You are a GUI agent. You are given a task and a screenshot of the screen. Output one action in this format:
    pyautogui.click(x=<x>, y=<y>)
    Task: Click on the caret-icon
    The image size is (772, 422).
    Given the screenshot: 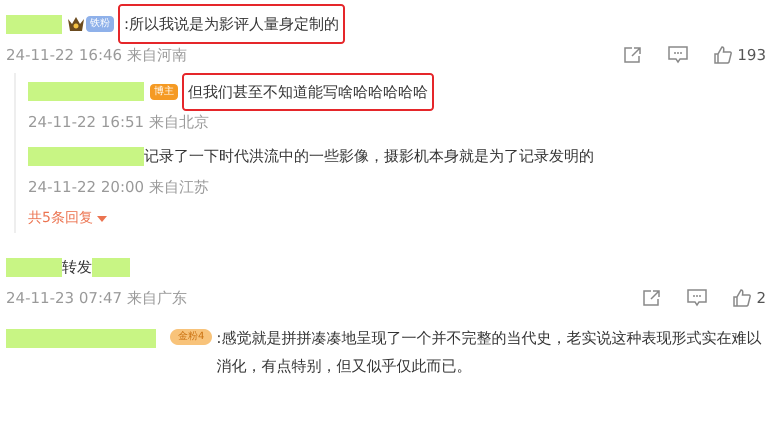 What is the action you would take?
    pyautogui.click(x=101, y=219)
    